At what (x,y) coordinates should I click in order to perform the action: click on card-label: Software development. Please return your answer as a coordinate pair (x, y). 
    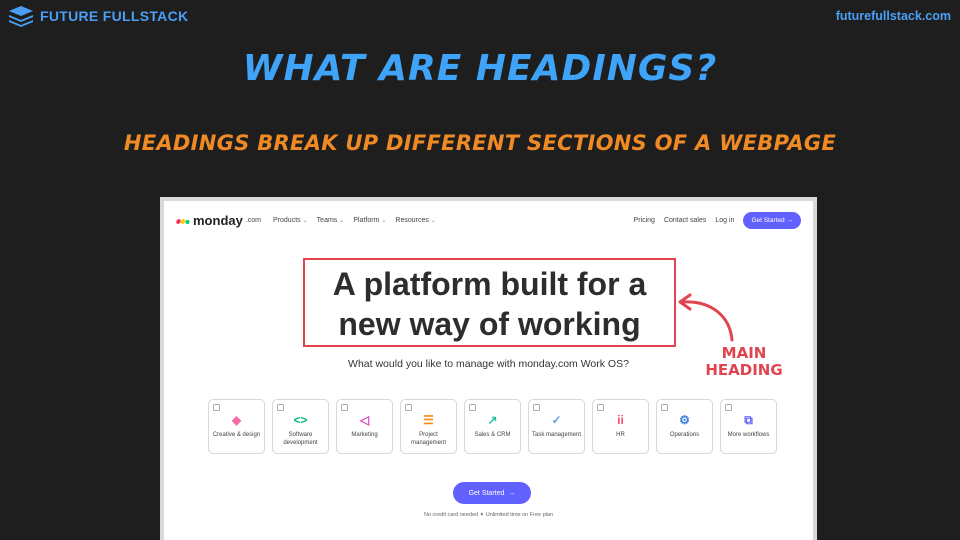
    Looking at the image, I should click on (300, 439).